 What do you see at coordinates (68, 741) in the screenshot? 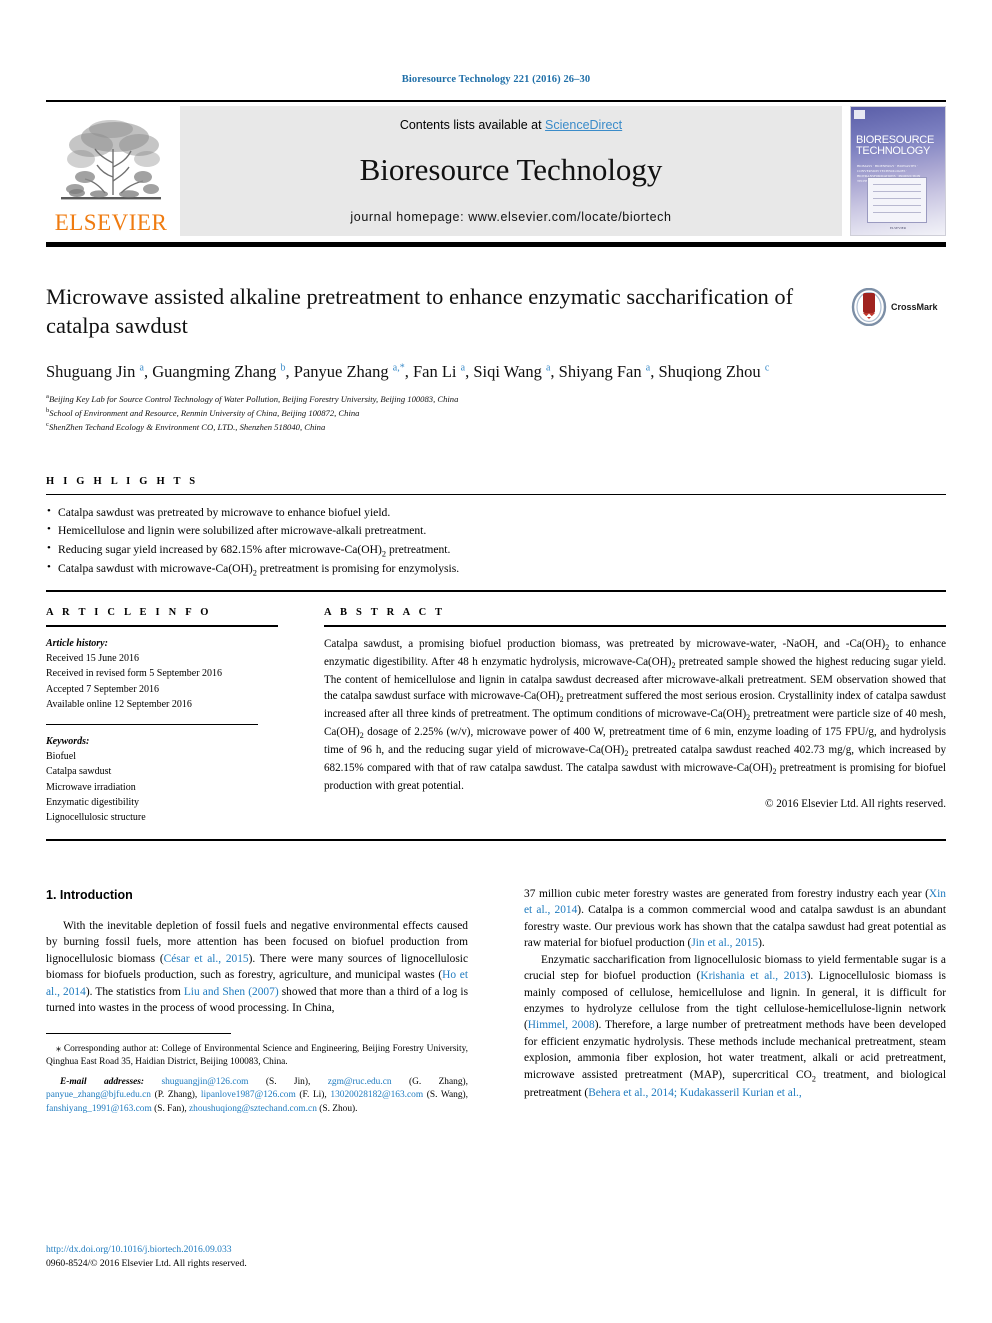
I see `keywords-label: Keywords:` at bounding box center [68, 741].